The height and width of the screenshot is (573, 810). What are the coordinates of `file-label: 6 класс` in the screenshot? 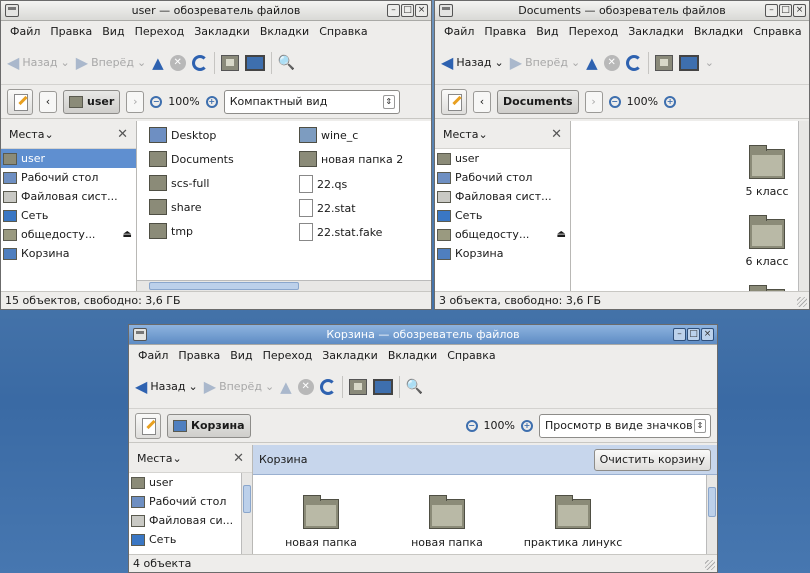 It's located at (767, 261).